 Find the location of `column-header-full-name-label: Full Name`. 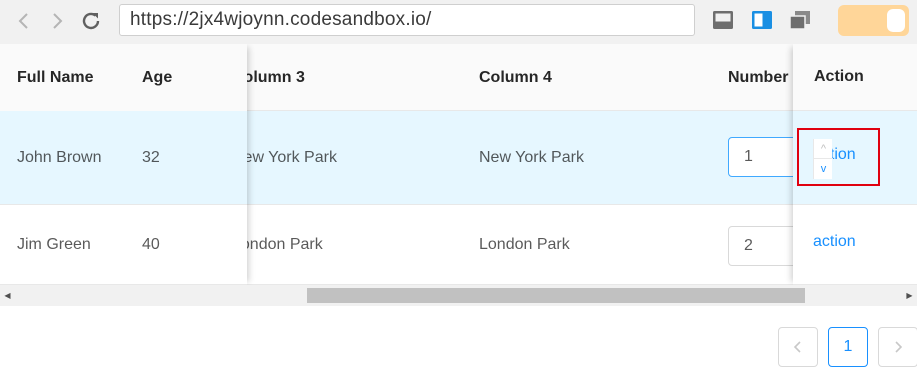

column-header-full-name-label: Full Name is located at coordinates (55, 77).